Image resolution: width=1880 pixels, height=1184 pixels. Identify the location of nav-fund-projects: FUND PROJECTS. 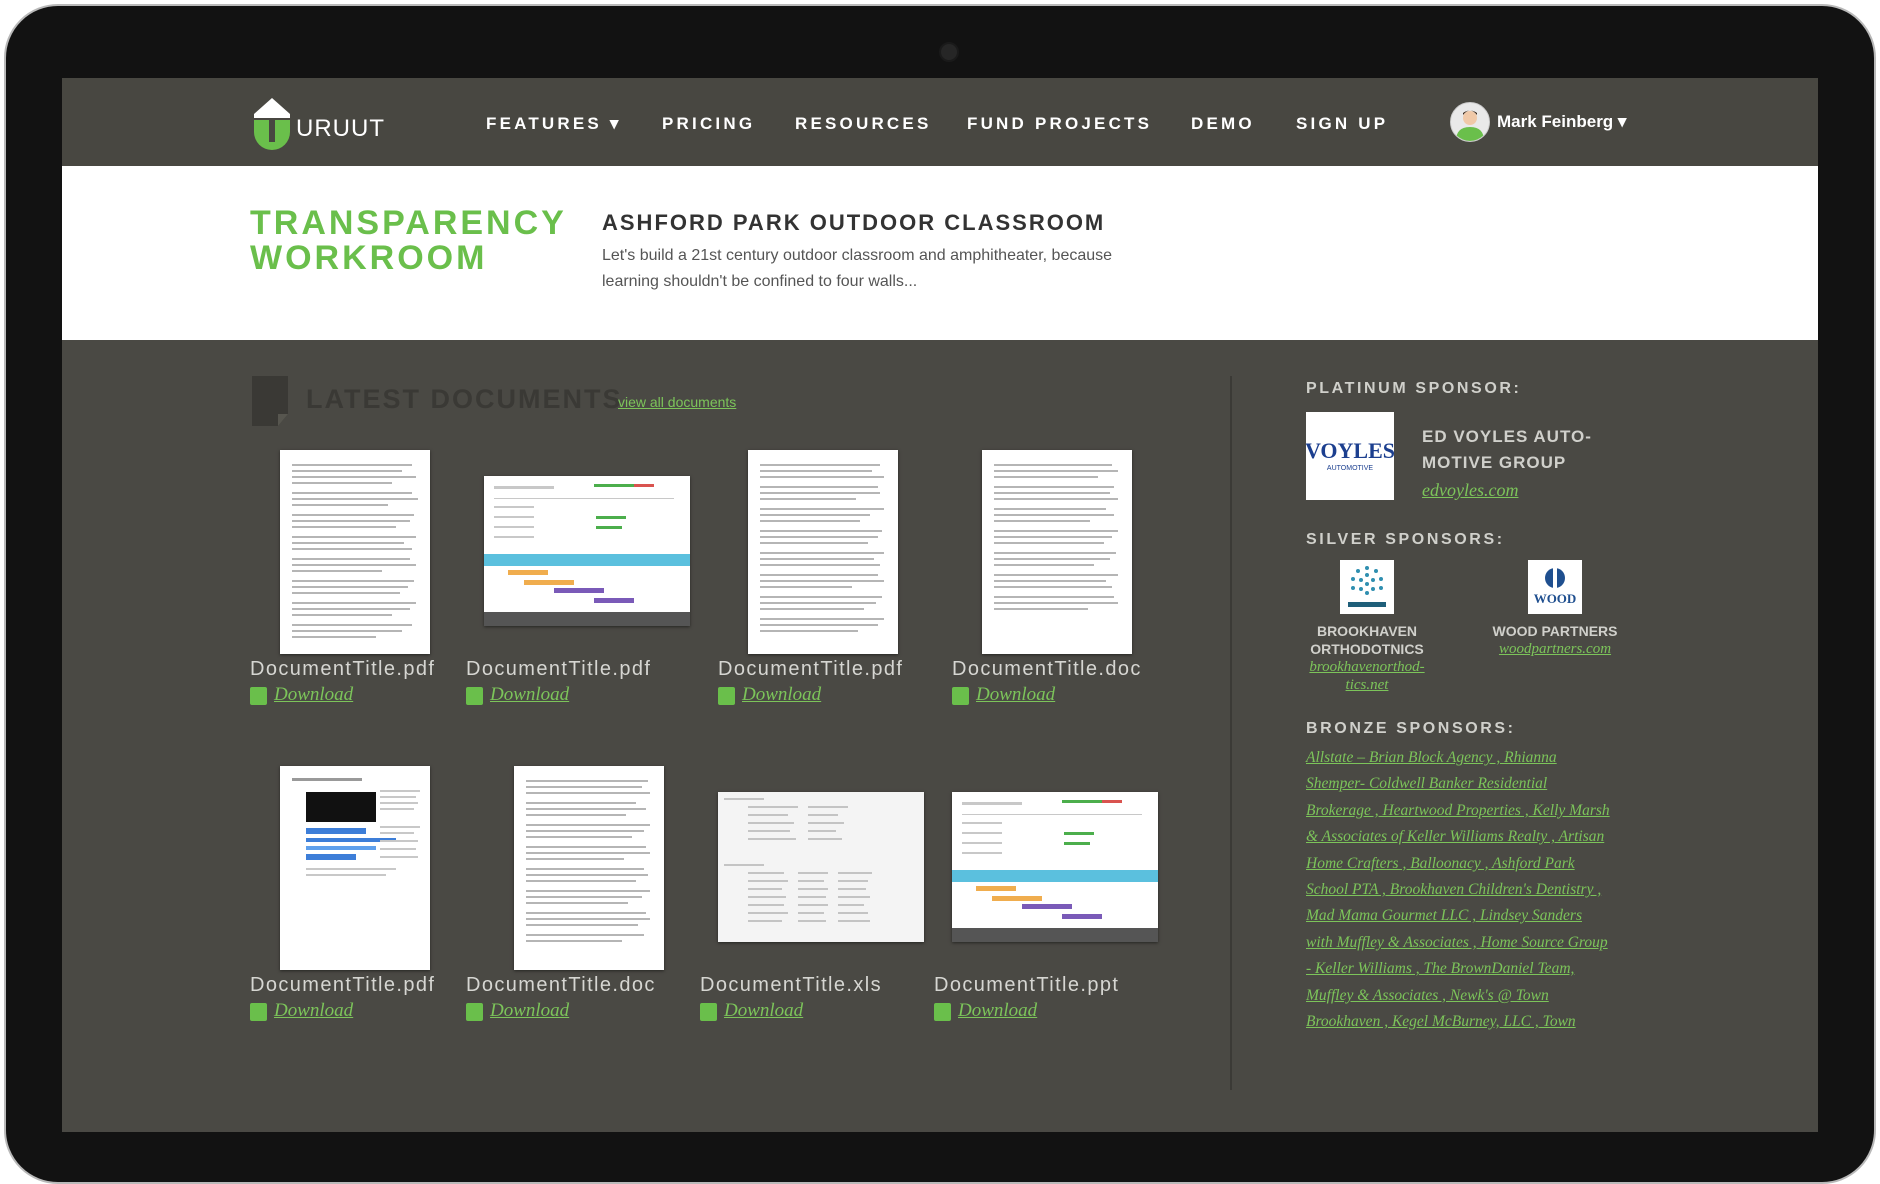
(1059, 124).